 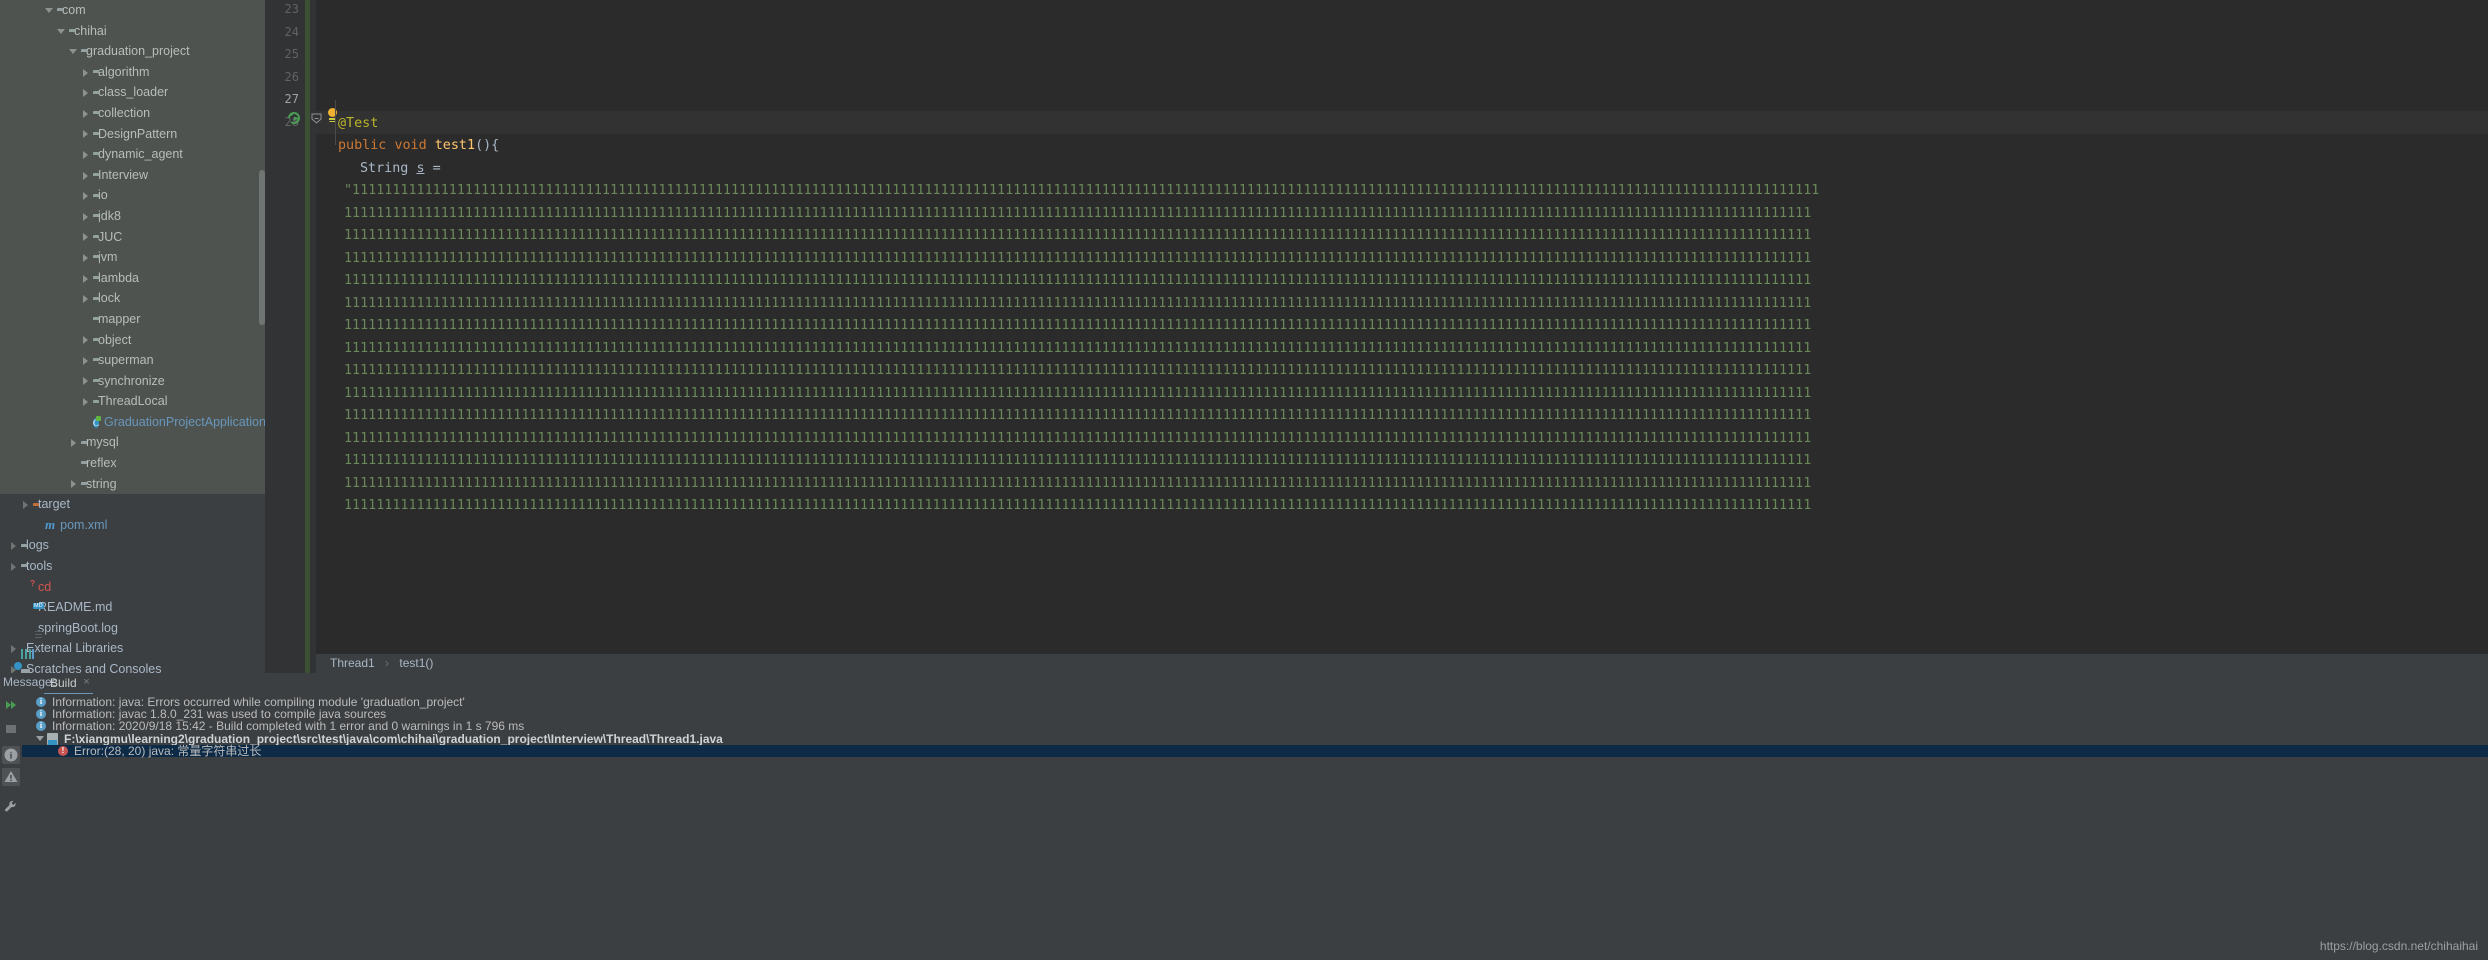 What do you see at coordinates (132, 175) in the screenshot?
I see `tree-item-interview: Interview` at bounding box center [132, 175].